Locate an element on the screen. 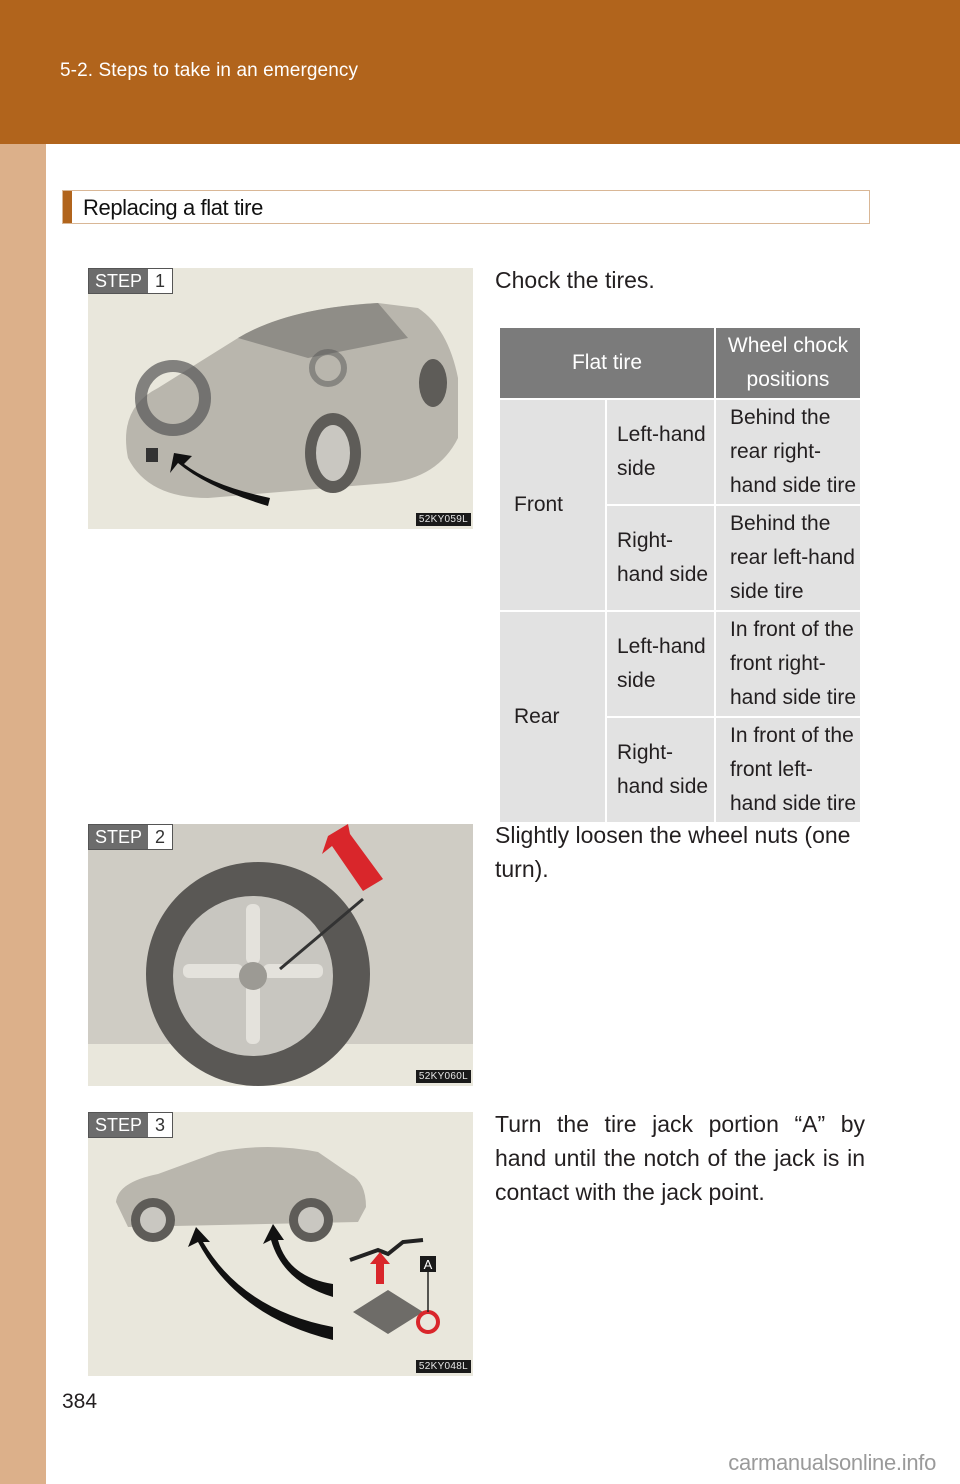 The height and width of the screenshot is (1484, 960). jack-position-illustration: A is located at coordinates (278, 1243).